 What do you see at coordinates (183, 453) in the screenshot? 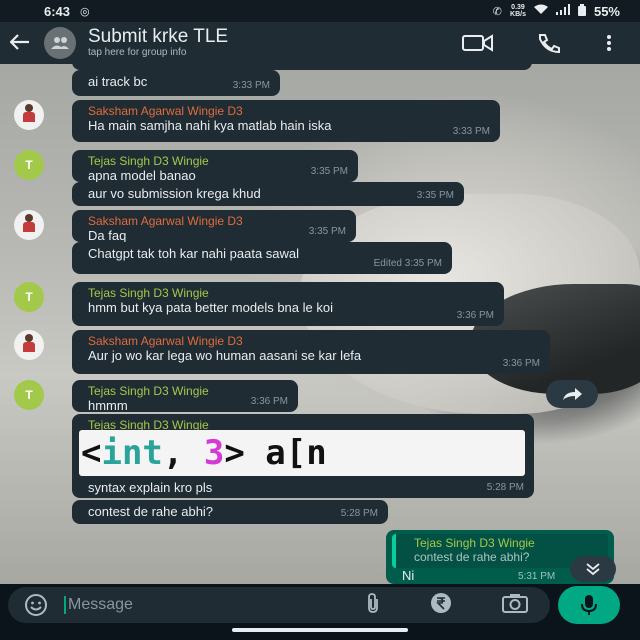
I see `code-comma: ,` at bounding box center [183, 453].